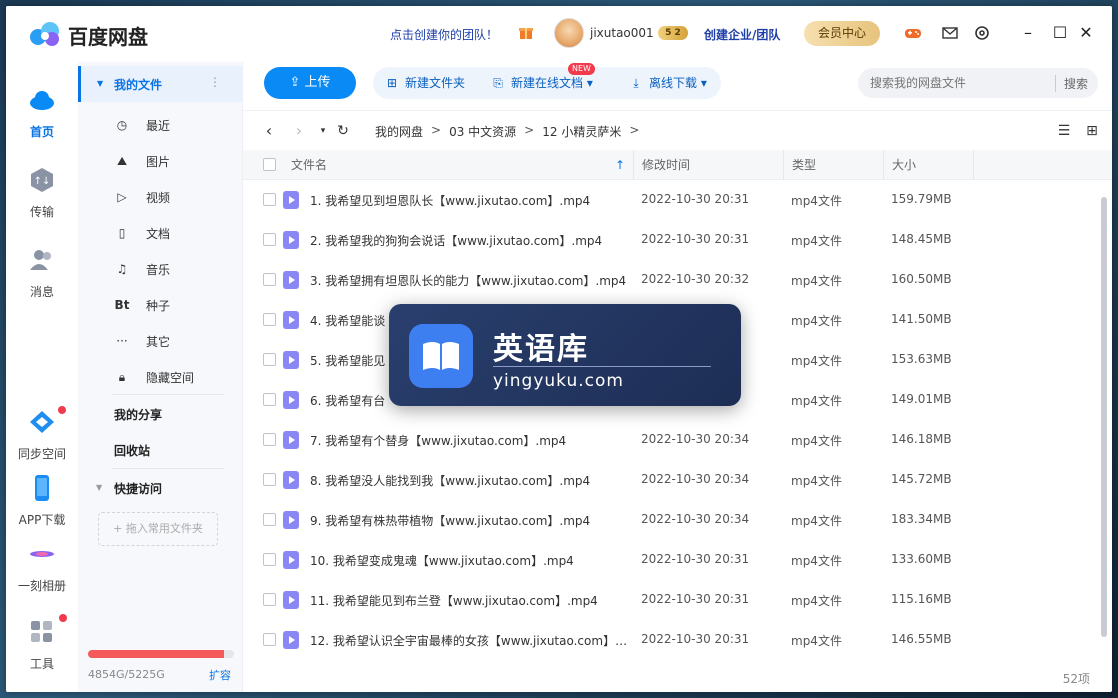 Image resolution: width=1118 pixels, height=698 pixels. I want to click on sidebar-item-videos: ▷ 视频, so click(141, 197).